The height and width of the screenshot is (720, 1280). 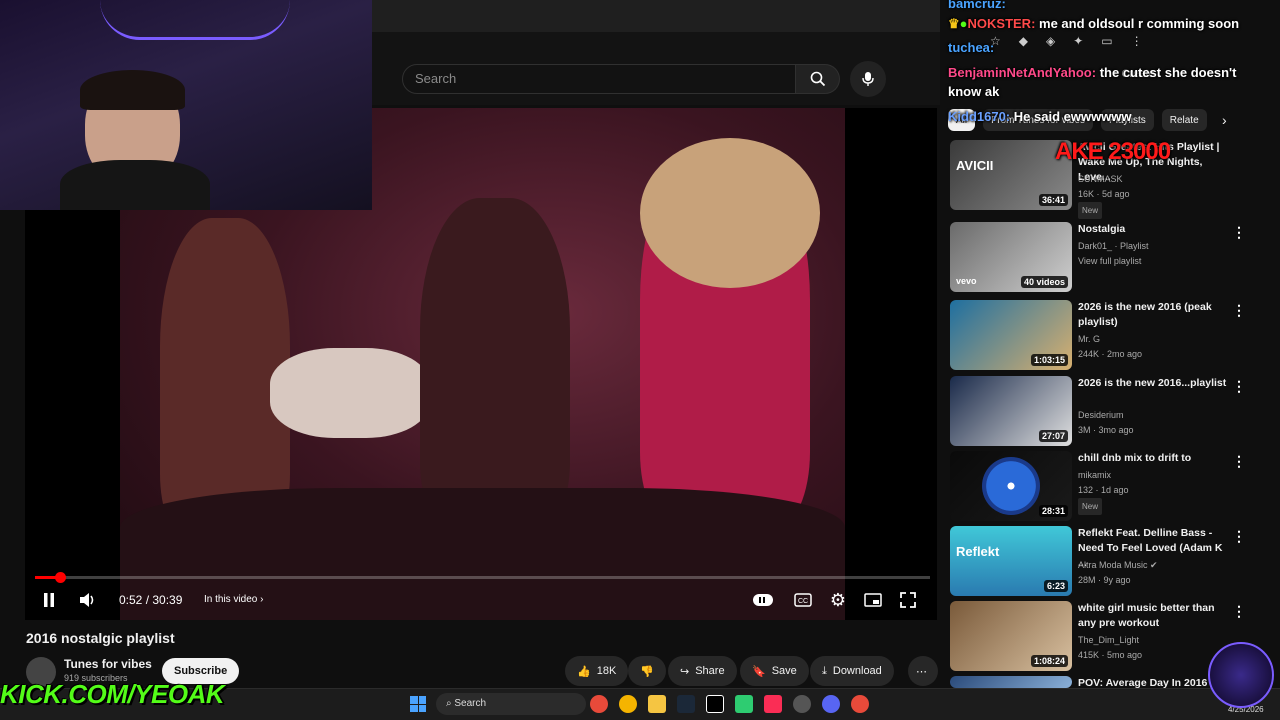 What do you see at coordinates (1108, 640) in the screenshot?
I see `recommendation-channel: The_Dim_Light` at bounding box center [1108, 640].